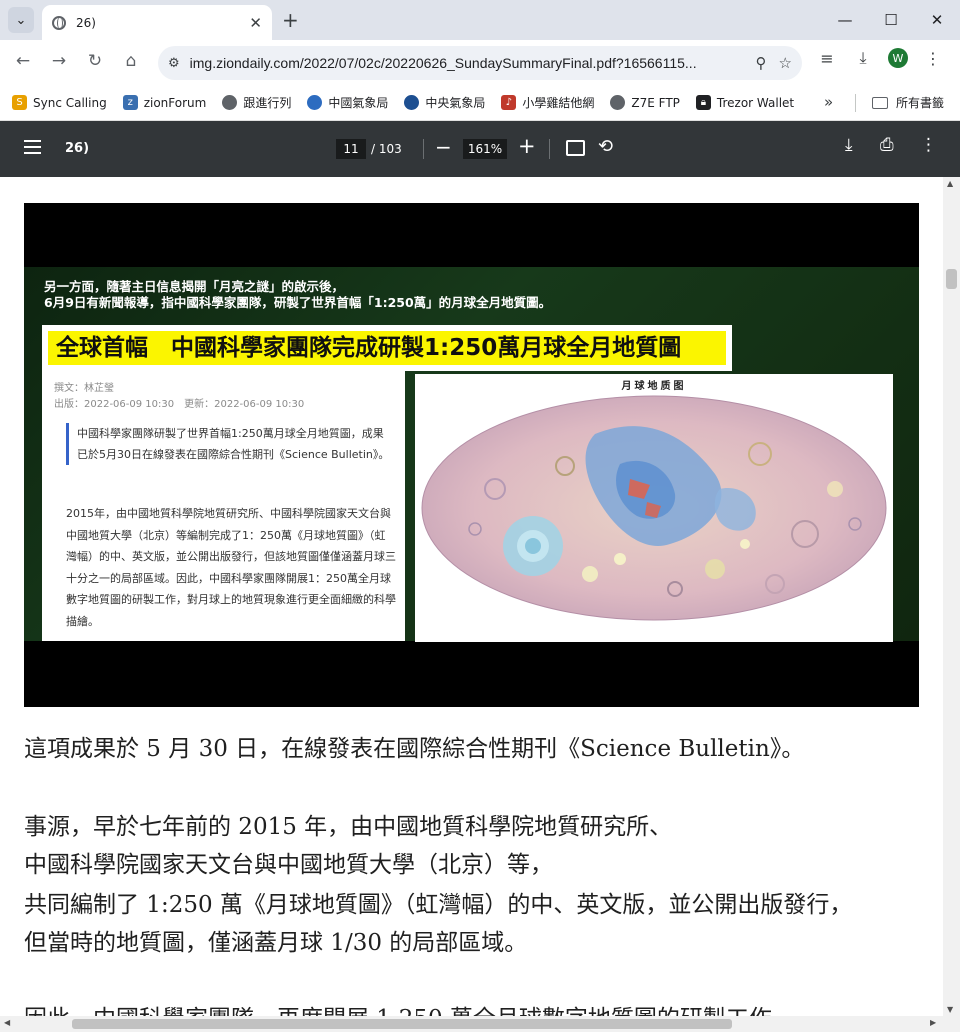 The height and width of the screenshot is (1032, 960). What do you see at coordinates (863, 58) in the screenshot?
I see `download-icon: ⤓` at bounding box center [863, 58].